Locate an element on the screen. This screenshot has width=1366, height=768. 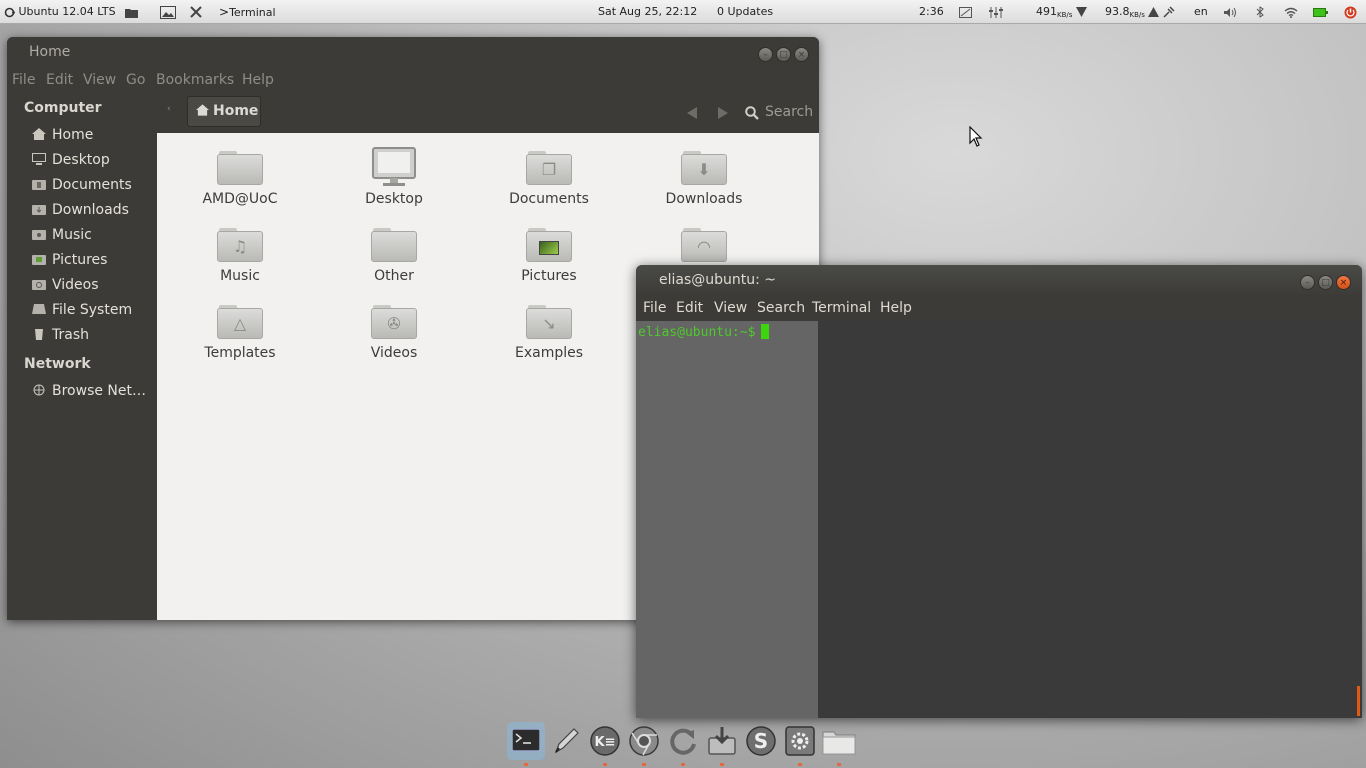
forward-icon is located at coordinates (723, 113).